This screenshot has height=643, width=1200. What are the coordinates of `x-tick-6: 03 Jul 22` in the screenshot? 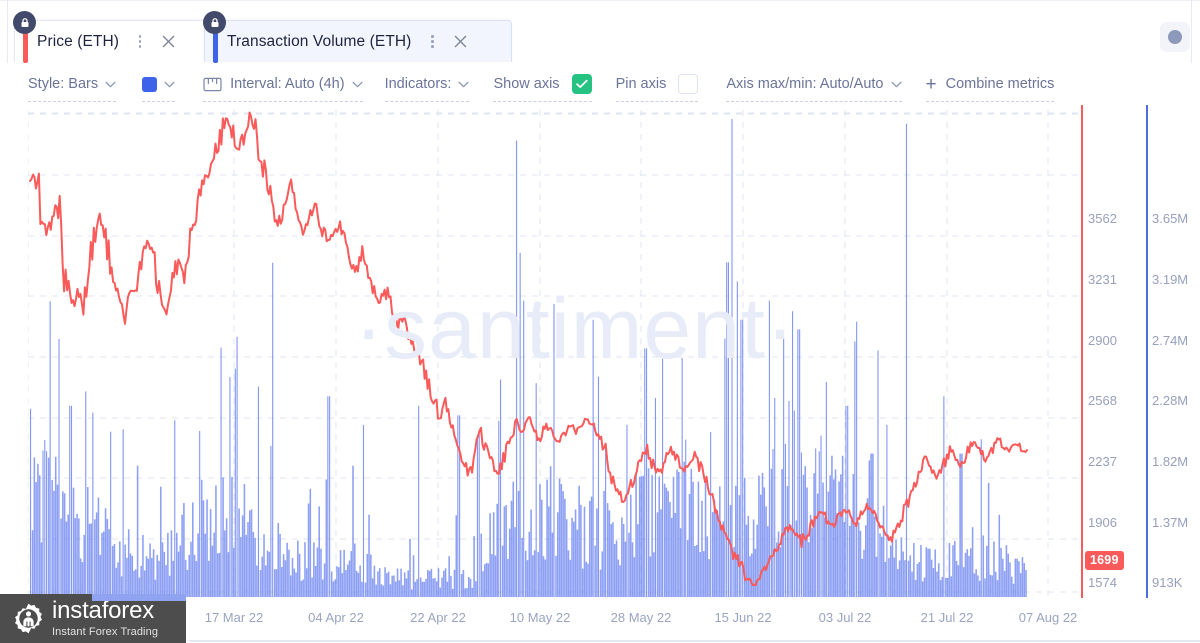 It's located at (845, 617).